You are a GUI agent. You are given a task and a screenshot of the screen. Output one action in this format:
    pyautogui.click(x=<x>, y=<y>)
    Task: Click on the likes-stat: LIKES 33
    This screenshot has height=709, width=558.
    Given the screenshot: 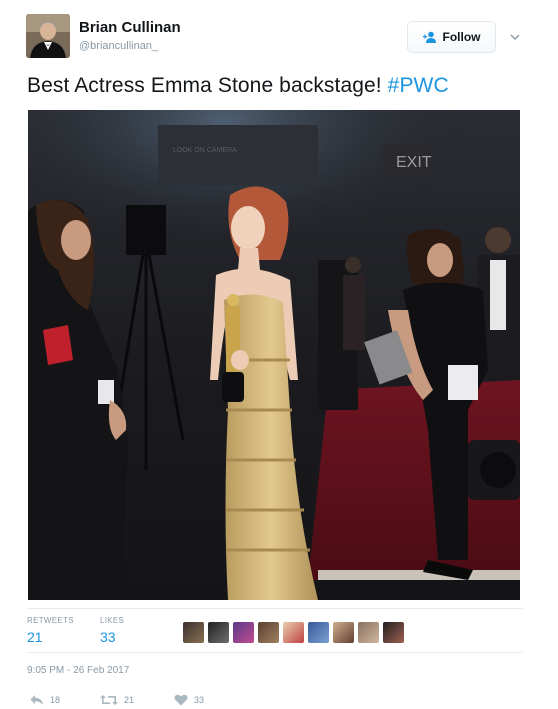 What is the action you would take?
    pyautogui.click(x=112, y=630)
    